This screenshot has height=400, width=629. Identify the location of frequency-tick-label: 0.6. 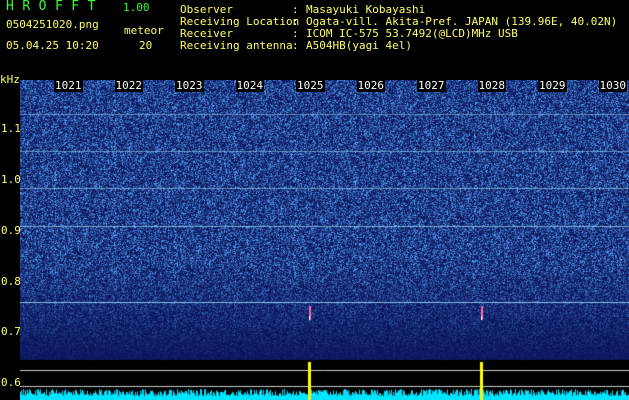
(11, 382).